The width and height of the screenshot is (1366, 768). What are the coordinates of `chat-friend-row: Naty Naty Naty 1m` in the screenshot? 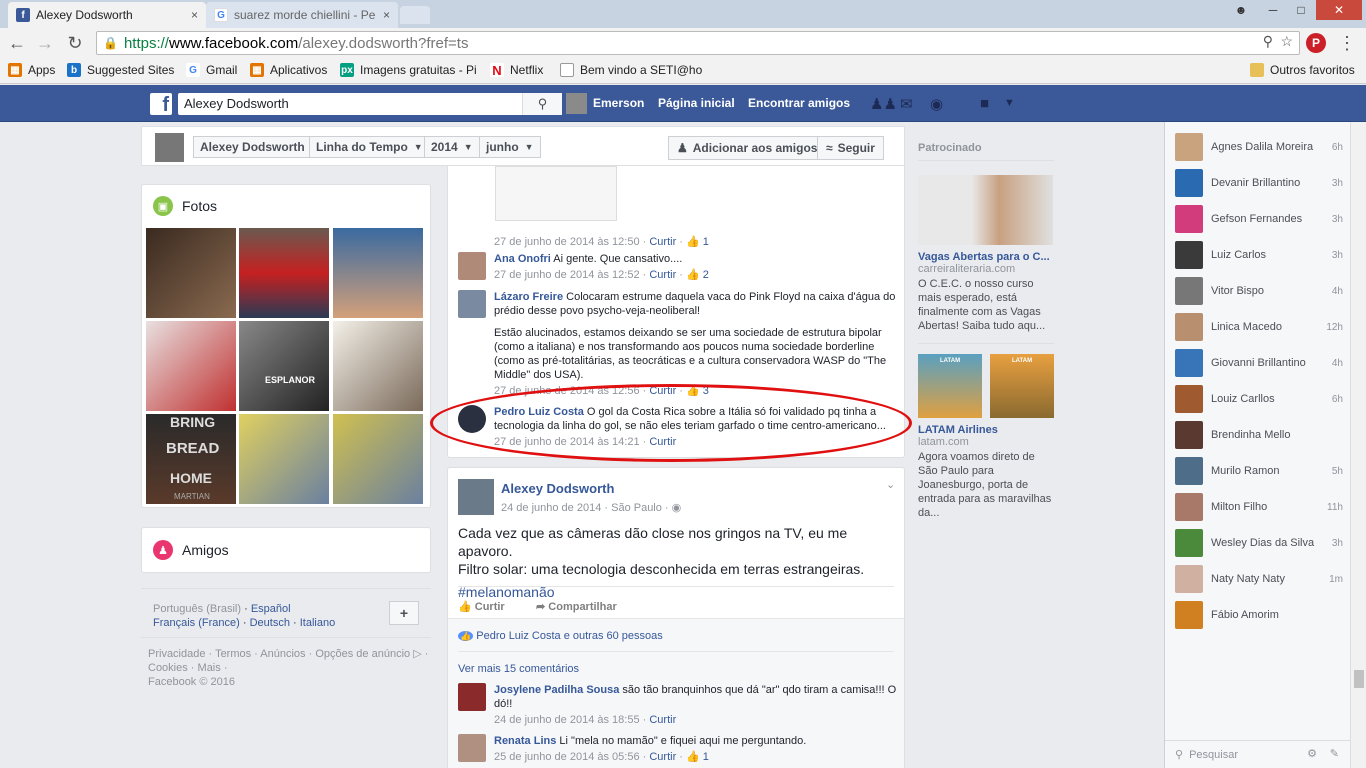 It's located at (1259, 579).